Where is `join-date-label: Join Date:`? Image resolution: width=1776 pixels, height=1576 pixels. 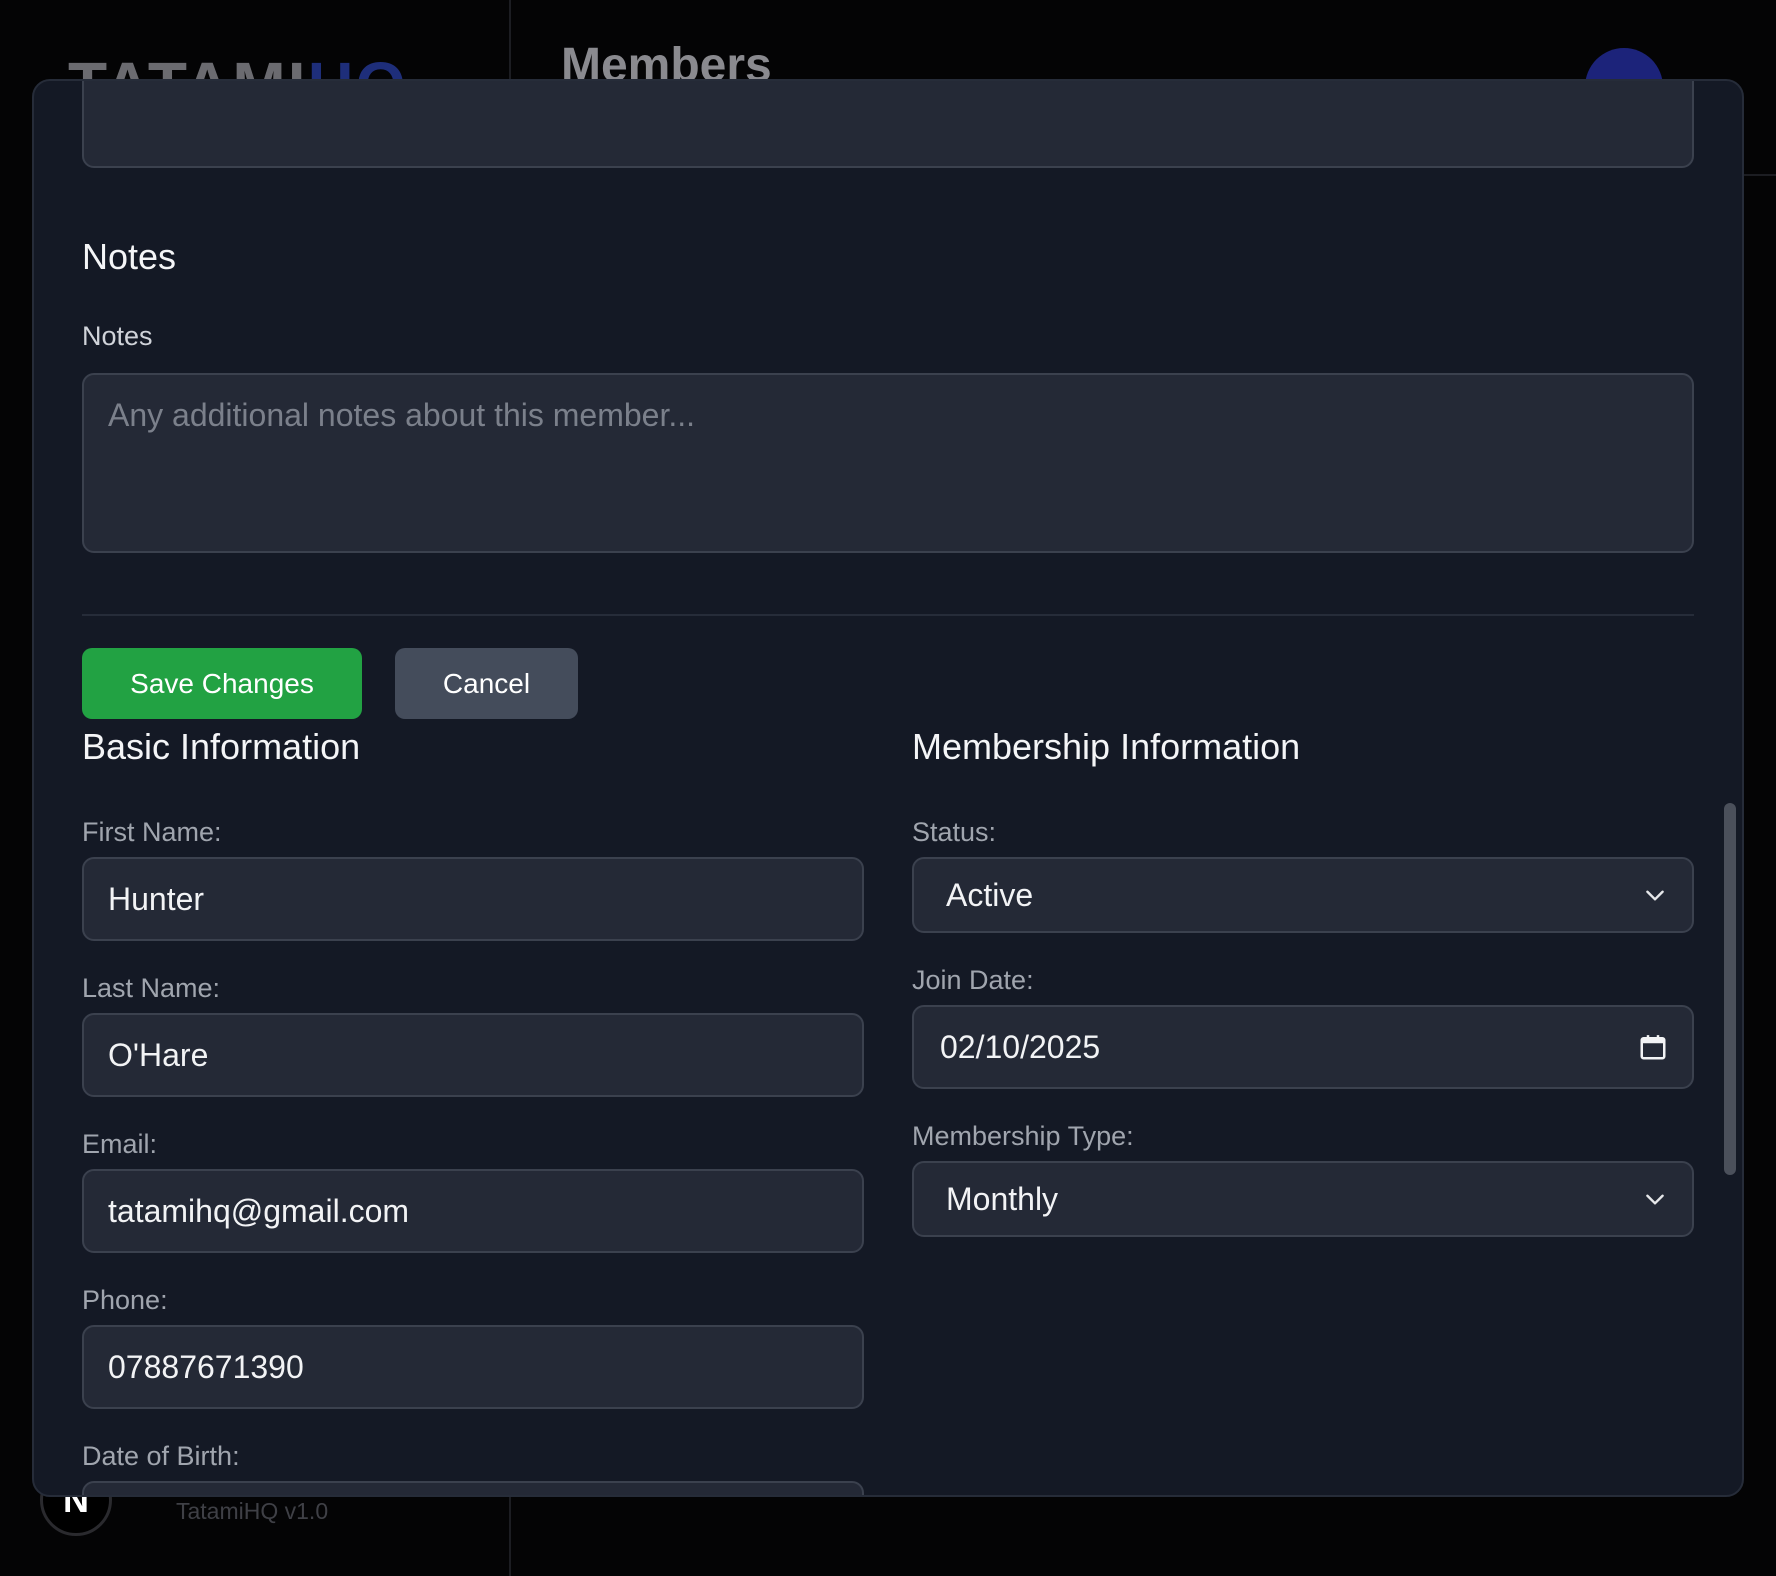
join-date-label: Join Date: is located at coordinates (973, 980).